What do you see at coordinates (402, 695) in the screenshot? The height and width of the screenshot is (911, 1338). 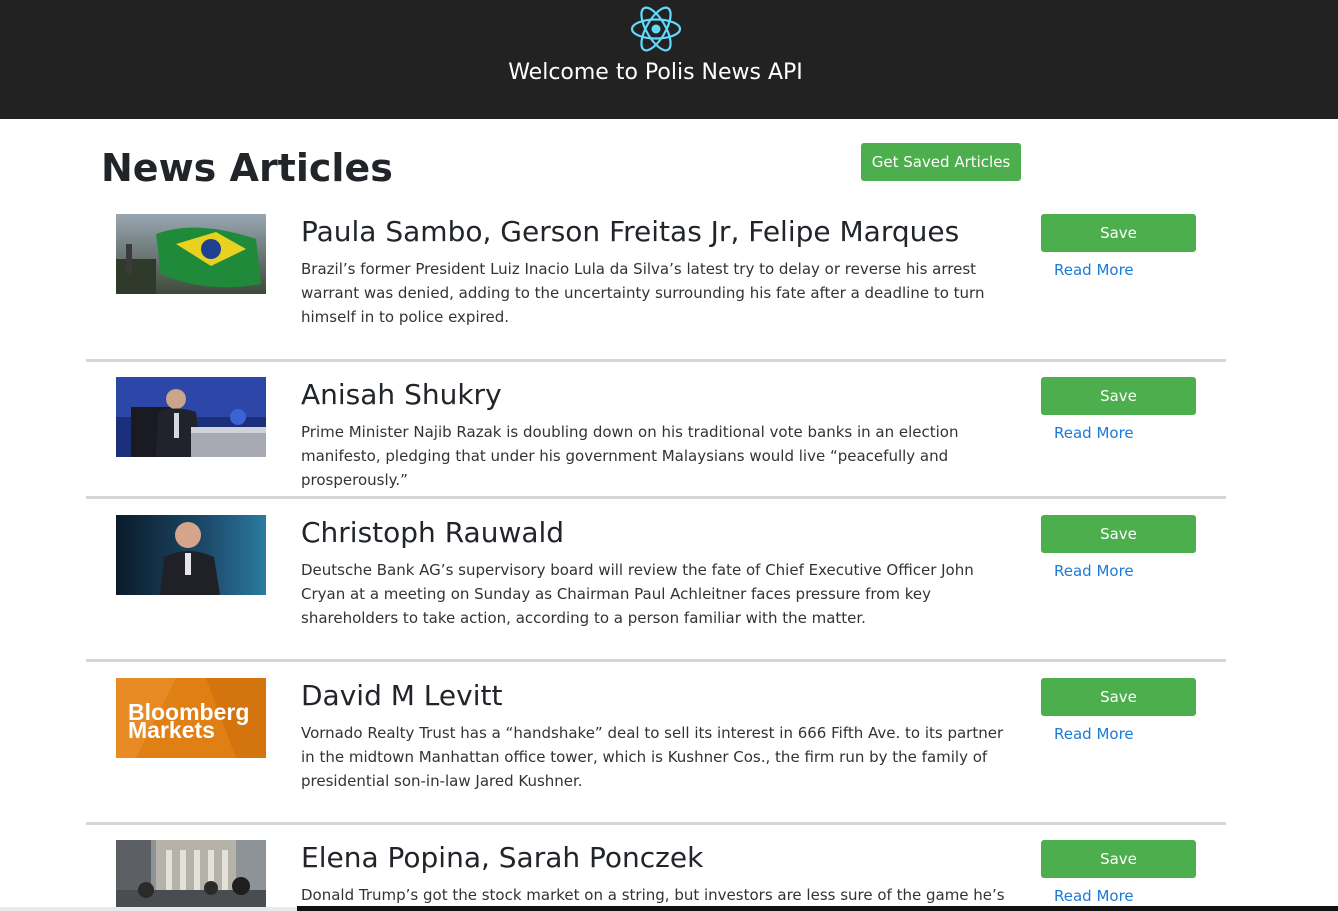 I see `article-author: David M Levitt` at bounding box center [402, 695].